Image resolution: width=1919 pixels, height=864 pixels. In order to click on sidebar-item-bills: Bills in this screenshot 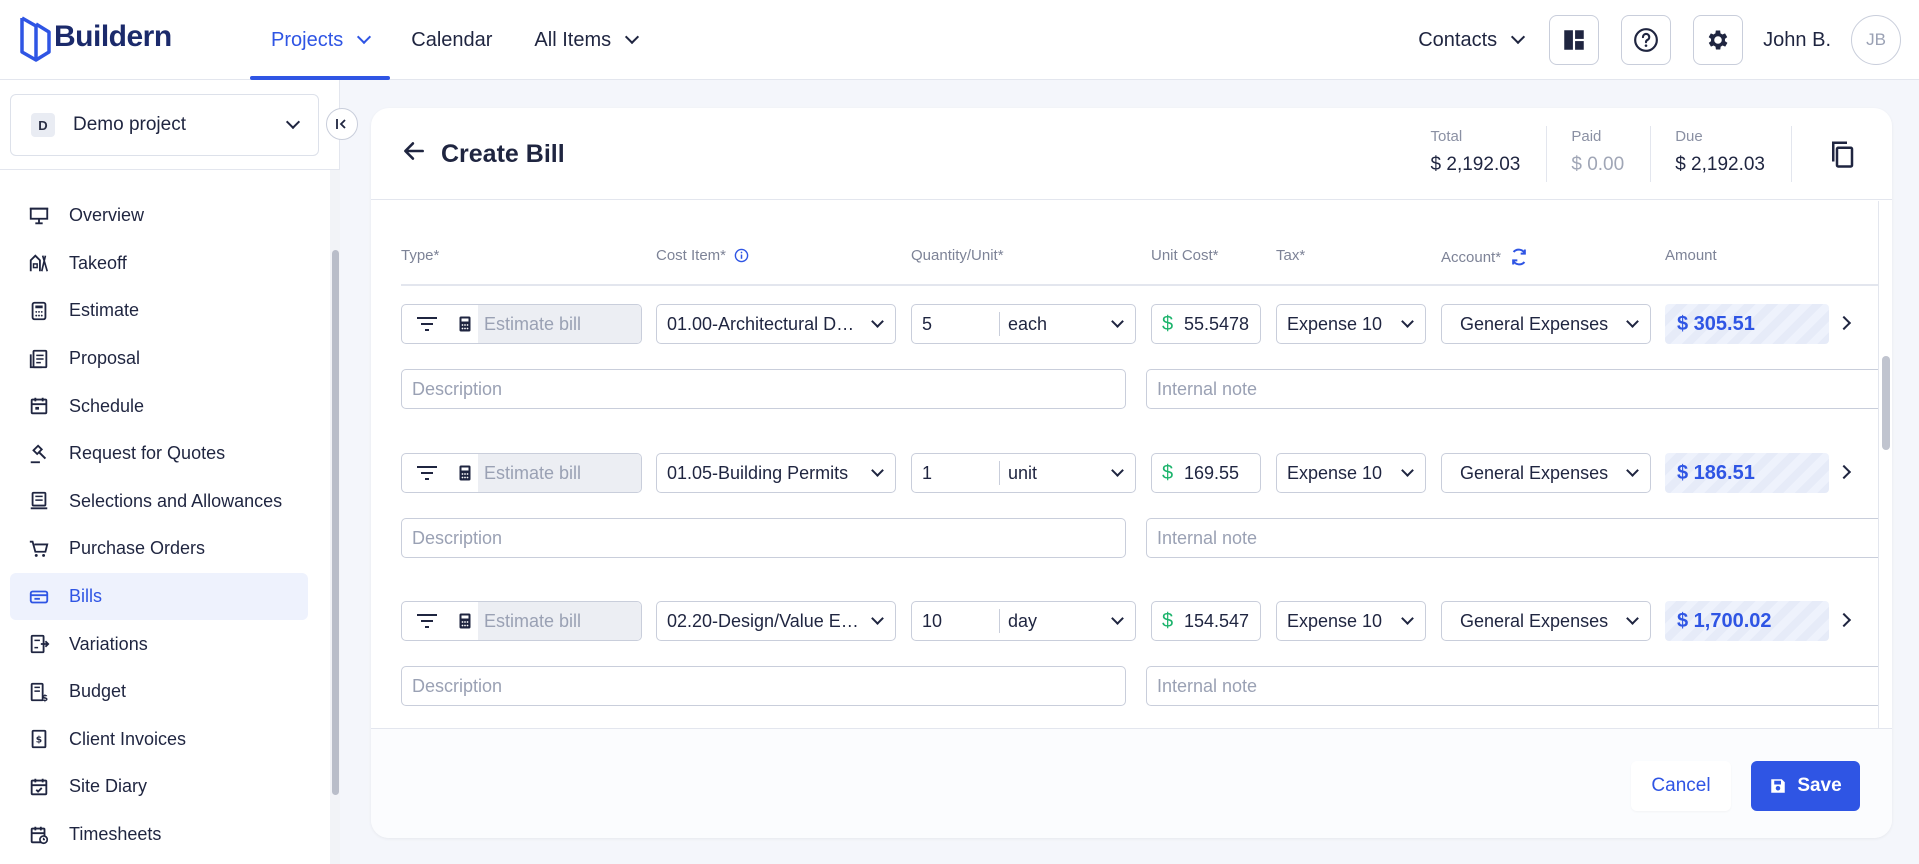, I will do `click(159, 596)`.